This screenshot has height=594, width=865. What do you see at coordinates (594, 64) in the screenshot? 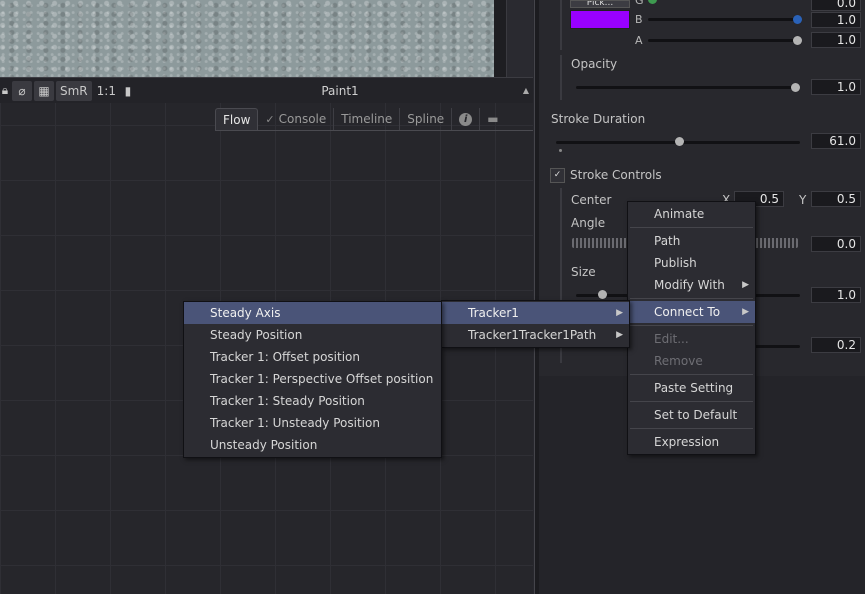
I see `opacity-label: Opacity` at bounding box center [594, 64].